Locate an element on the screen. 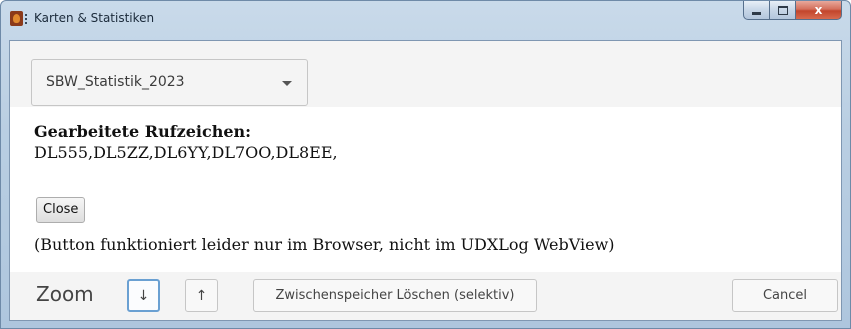 This screenshot has height=329, width=851. zoom-label: Zoom is located at coordinates (65, 294).